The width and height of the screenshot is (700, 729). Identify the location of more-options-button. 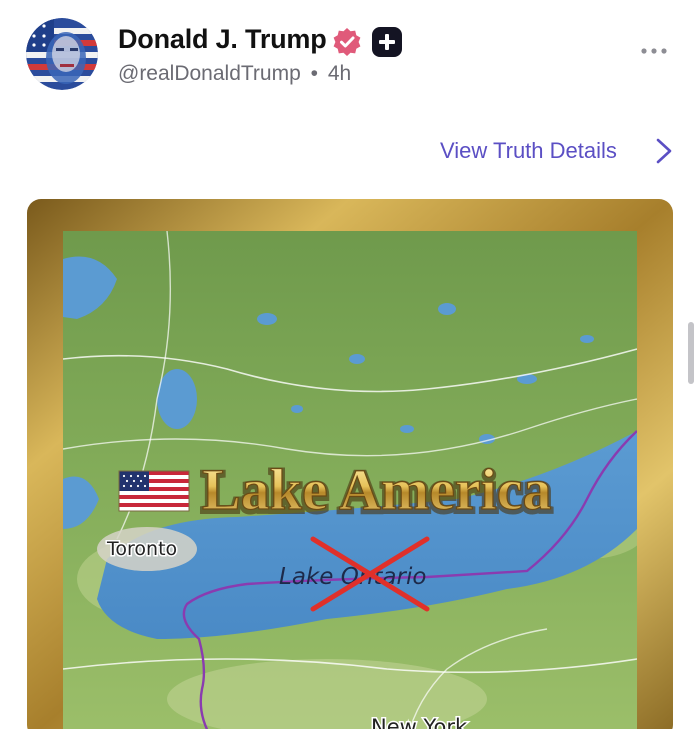
(654, 51).